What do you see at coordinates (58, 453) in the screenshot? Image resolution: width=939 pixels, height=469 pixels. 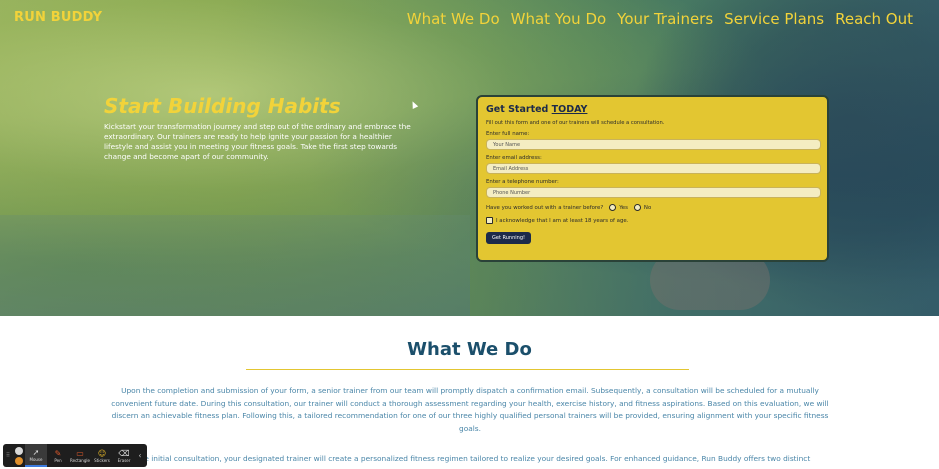 I see `pen-icon: ✎` at bounding box center [58, 453].